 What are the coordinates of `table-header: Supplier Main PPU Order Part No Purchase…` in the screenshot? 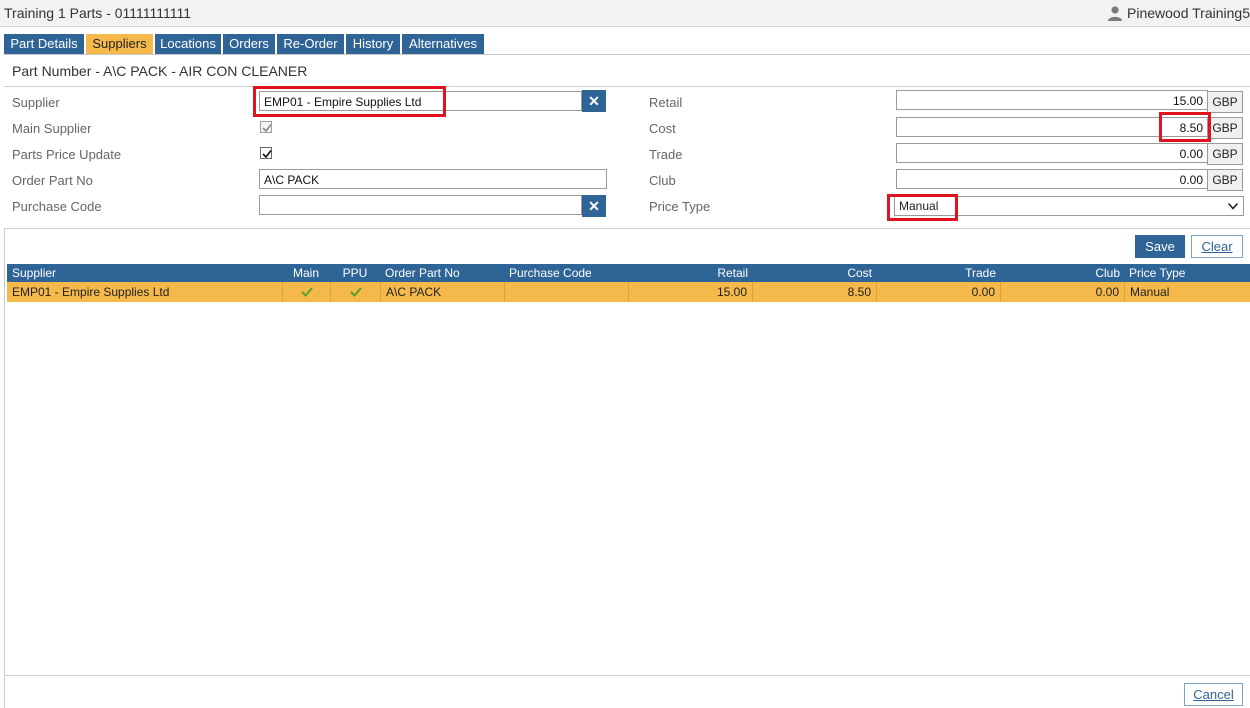 It's located at (628, 273).